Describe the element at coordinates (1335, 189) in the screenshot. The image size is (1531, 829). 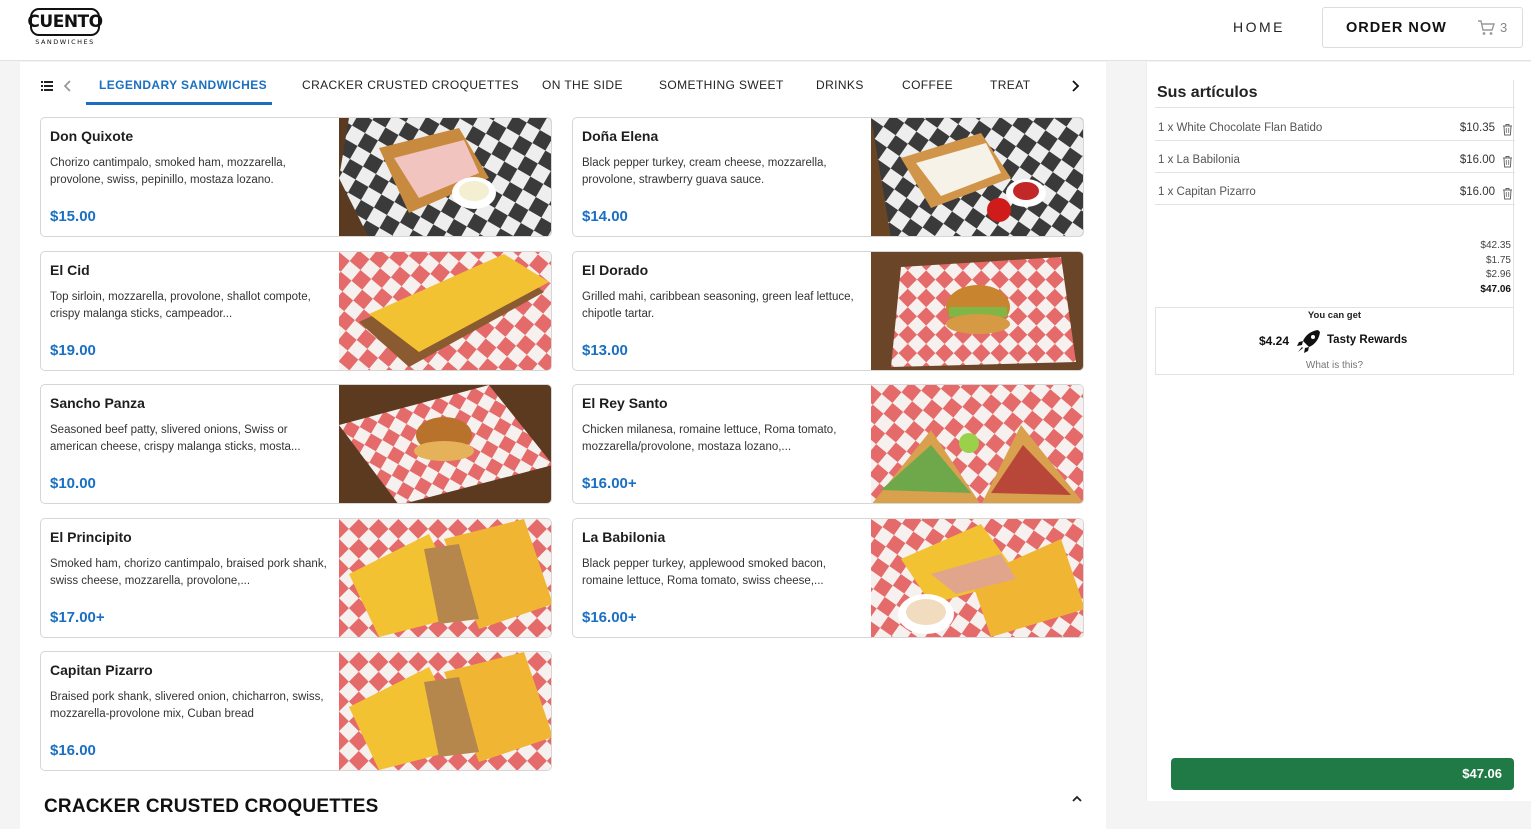
I see `cart-line-item: 1 x Capitan Pizarro $16.00` at that location.